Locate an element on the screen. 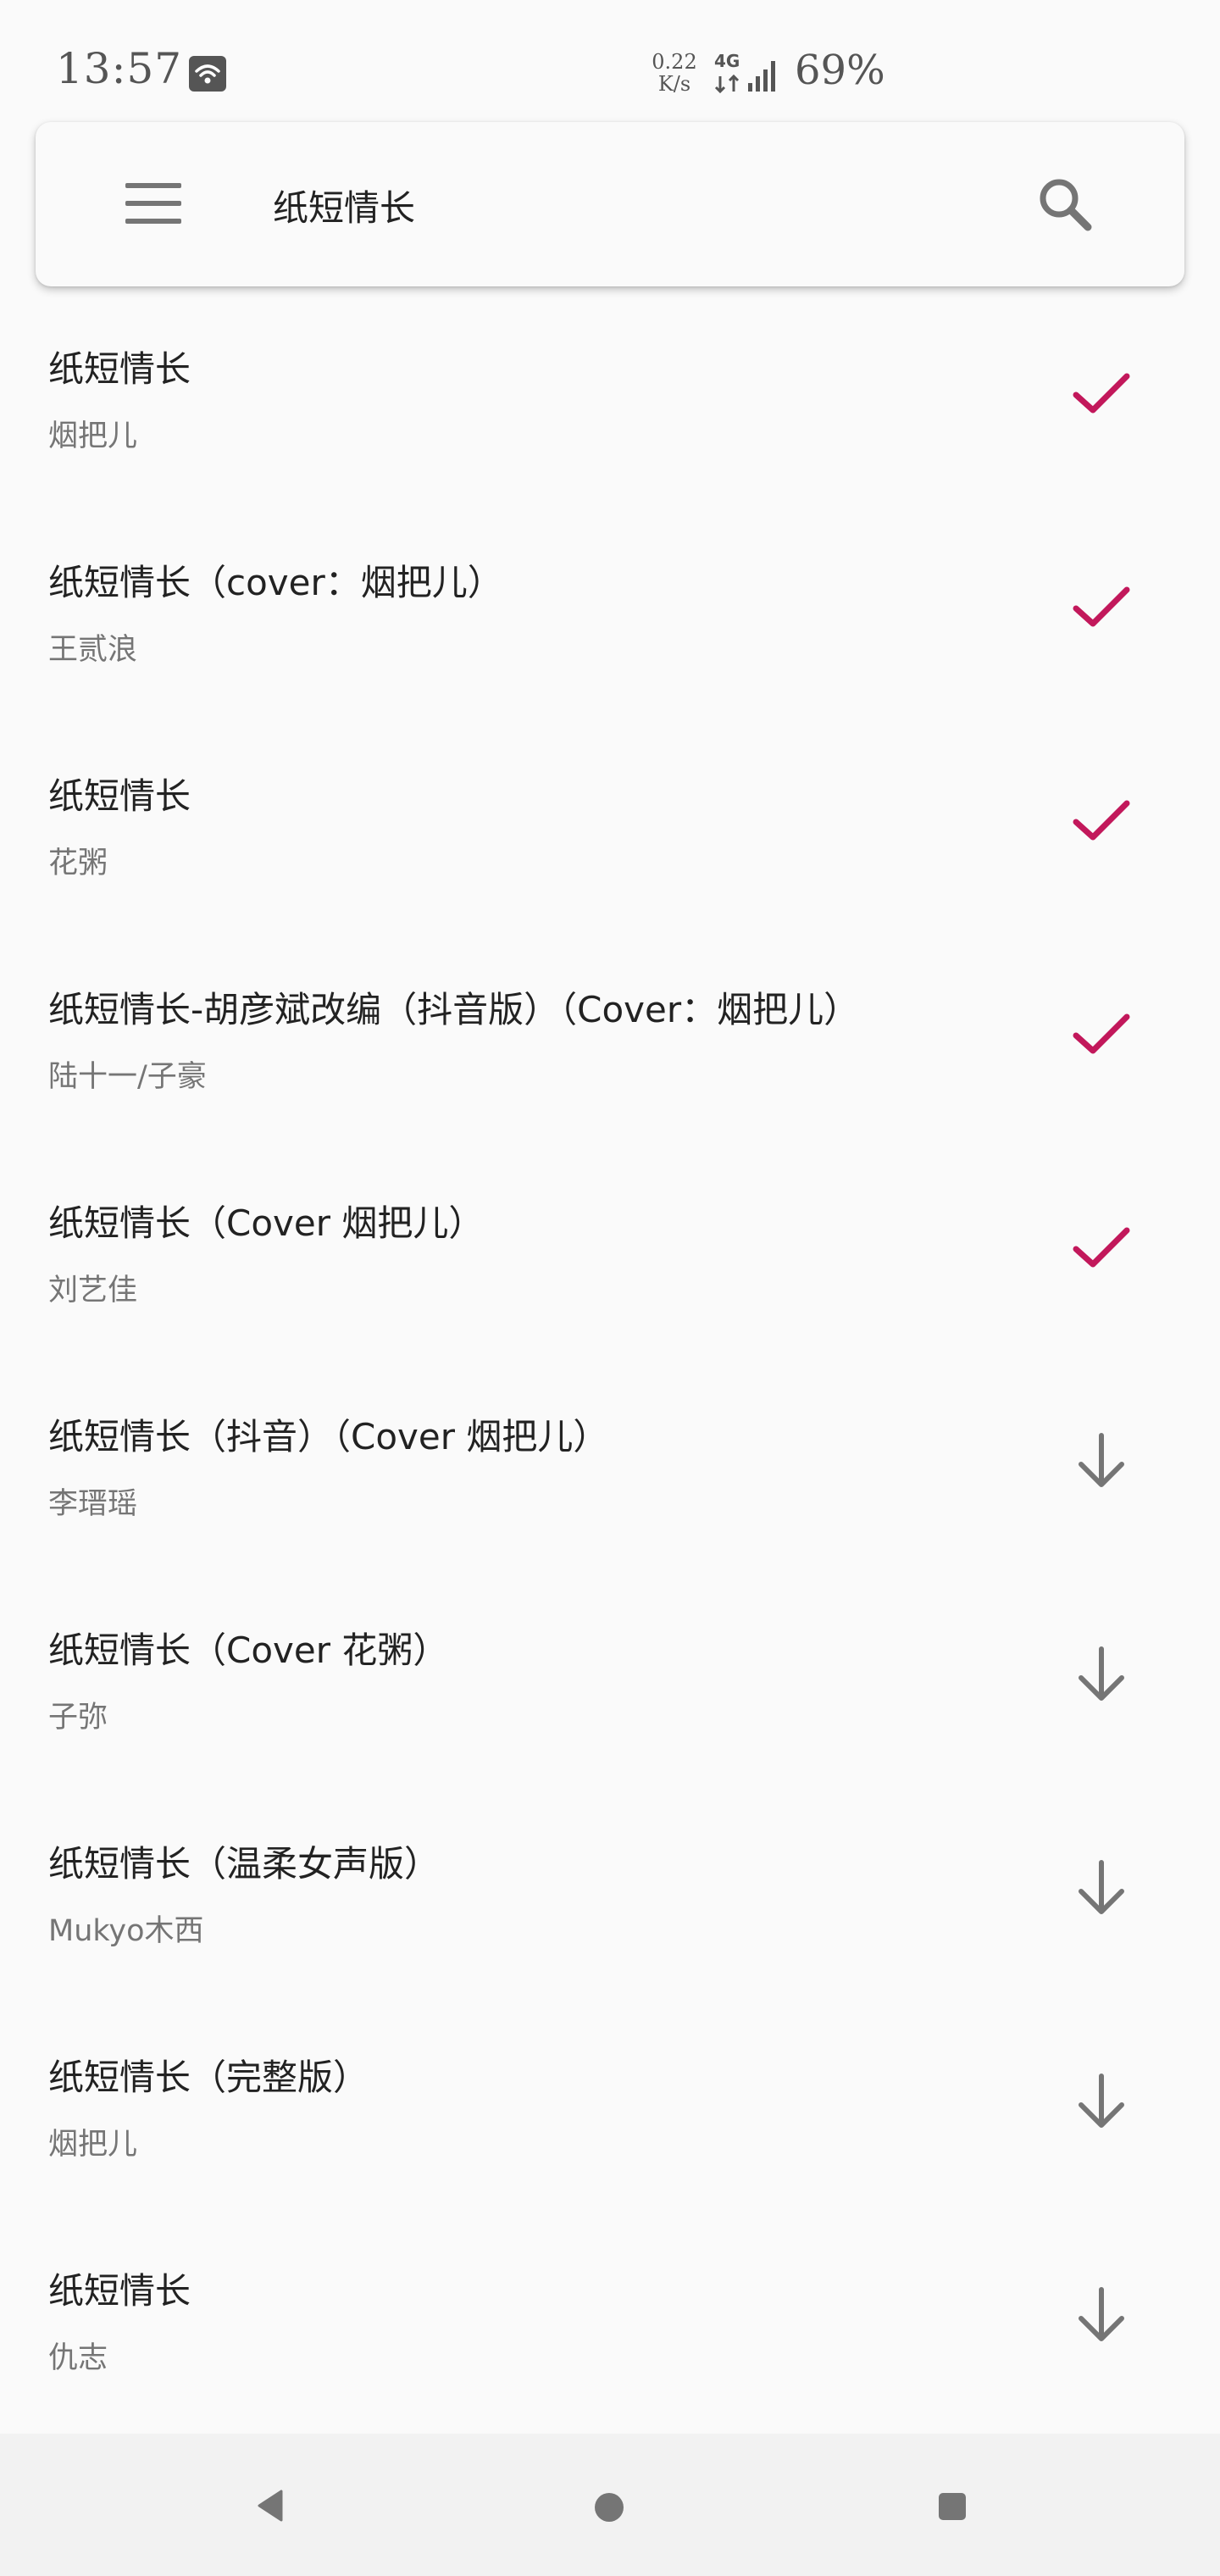 The height and width of the screenshot is (2576, 1220). back-triangle-icon is located at coordinates (269, 2505).